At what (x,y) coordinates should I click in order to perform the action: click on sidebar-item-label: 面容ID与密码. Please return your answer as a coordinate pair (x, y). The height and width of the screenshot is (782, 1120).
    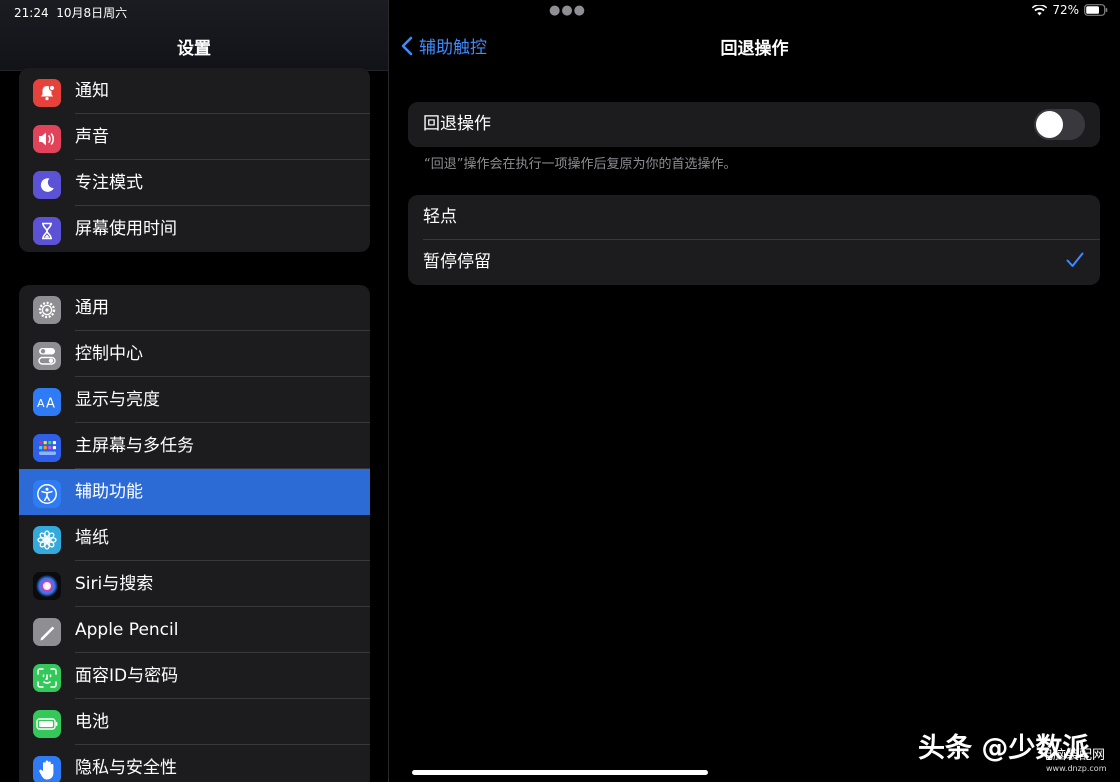
    Looking at the image, I should click on (127, 676).